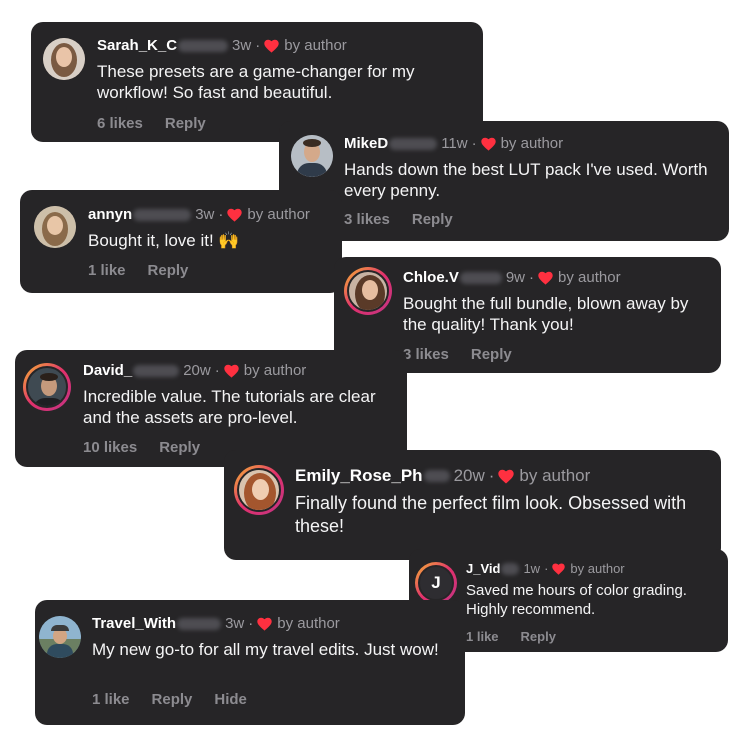 Image resolution: width=750 pixels, height=750 pixels. Describe the element at coordinates (110, 214) in the screenshot. I see `username: annyn` at that location.